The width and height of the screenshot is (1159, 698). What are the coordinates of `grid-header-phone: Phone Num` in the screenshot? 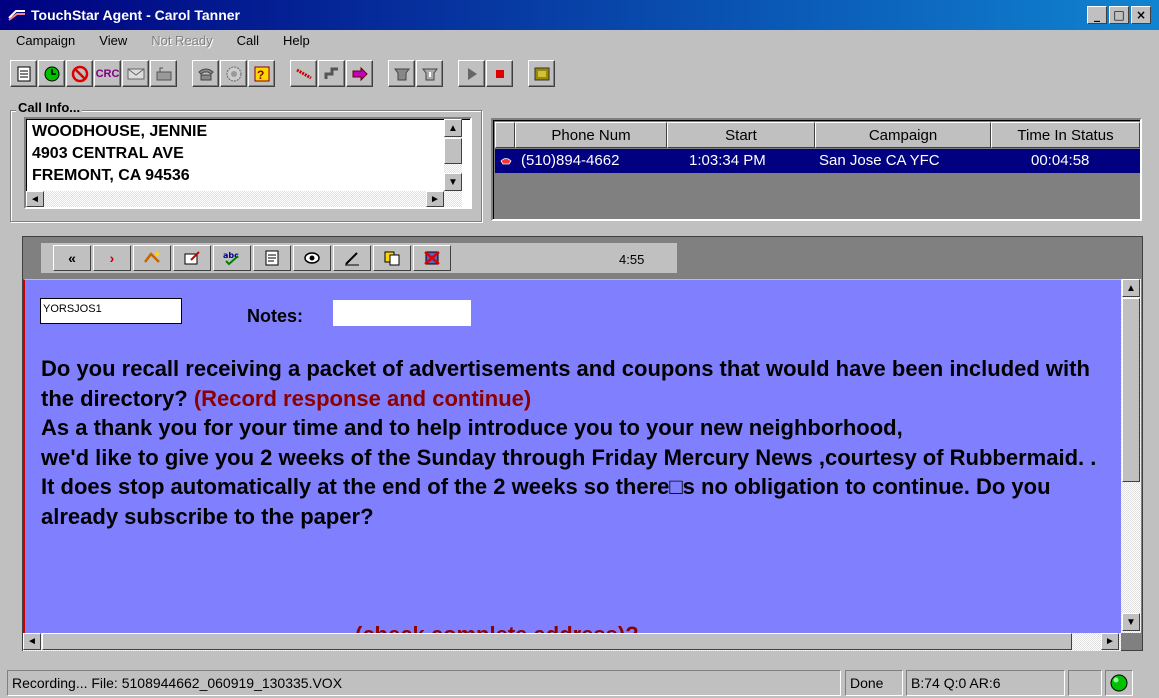 It's located at (591, 135).